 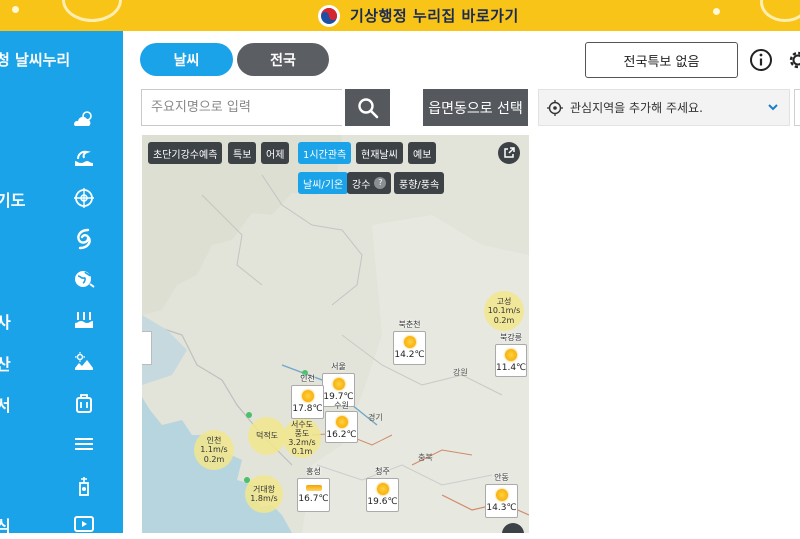 What do you see at coordinates (61, 524) in the screenshot?
I see `sidebar-item-knowledge: 식` at bounding box center [61, 524].